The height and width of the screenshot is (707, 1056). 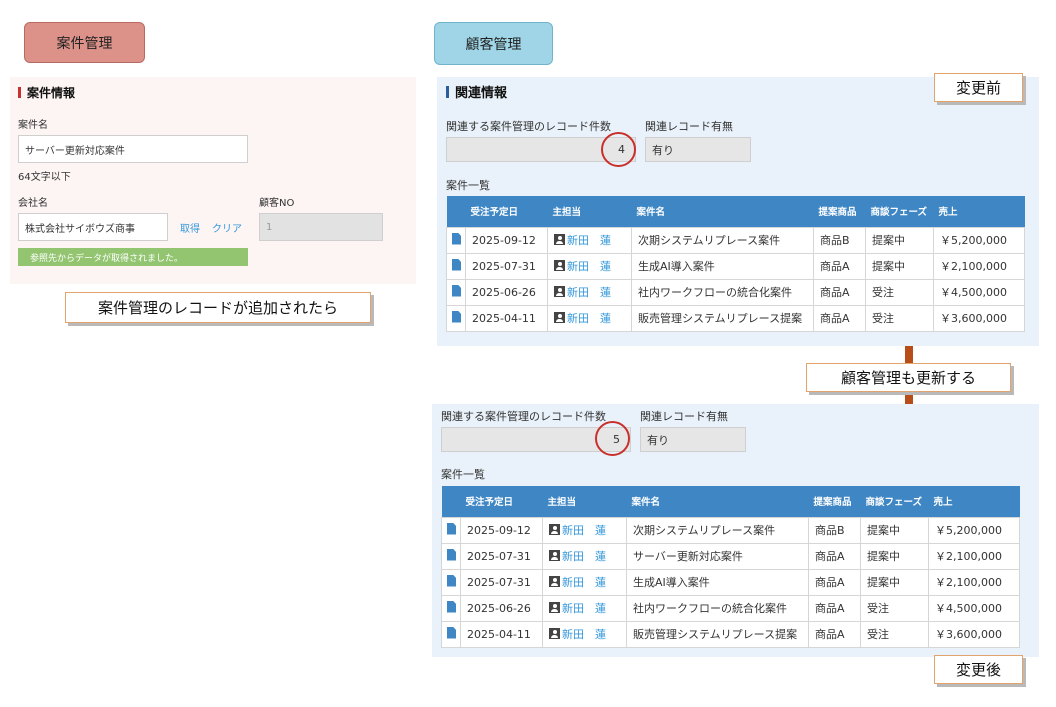 I want to click on sales-cell: ￥5,200,000, so click(x=974, y=530).